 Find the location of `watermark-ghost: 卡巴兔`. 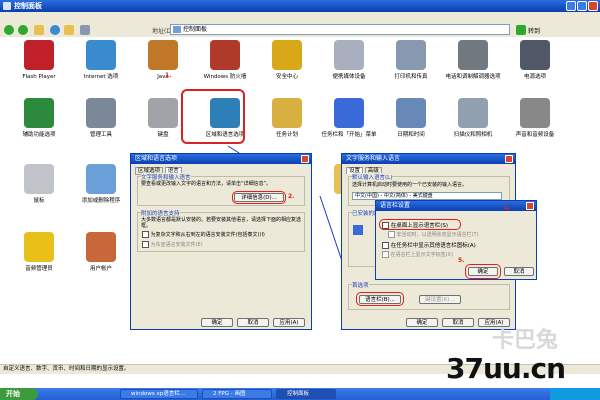

watermark-ghost: 卡巴兔 is located at coordinates (525, 340).